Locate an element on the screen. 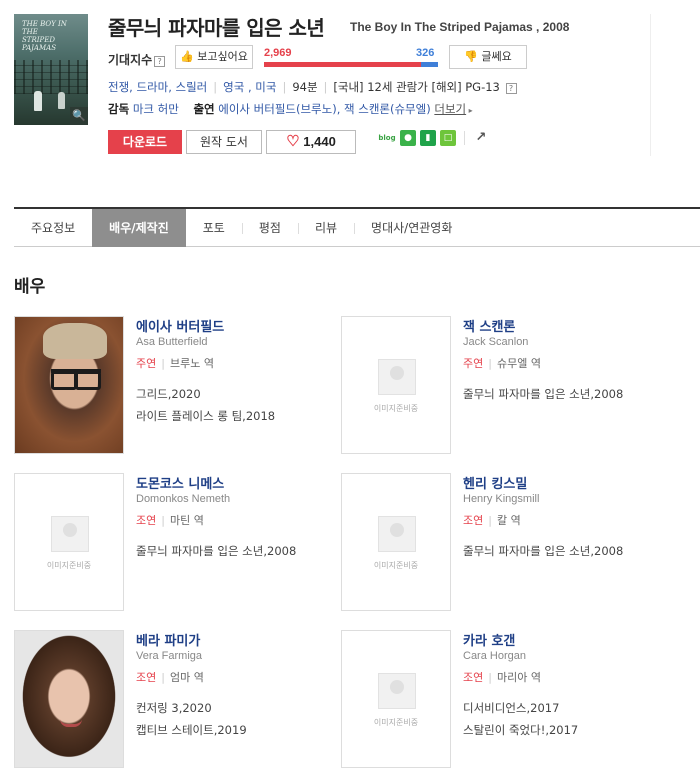 Image resolution: width=700 pixels, height=774 pixels. movie-poster: THE BOY IN THE STRIPED PAJAMAS 🔍 is located at coordinates (51, 69).